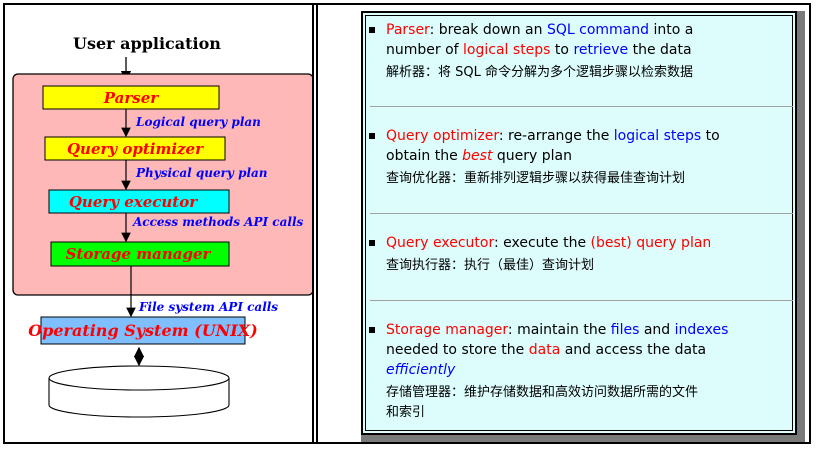  What do you see at coordinates (421, 370) in the screenshot?
I see `efficiently-keyword: efficiently` at bounding box center [421, 370].